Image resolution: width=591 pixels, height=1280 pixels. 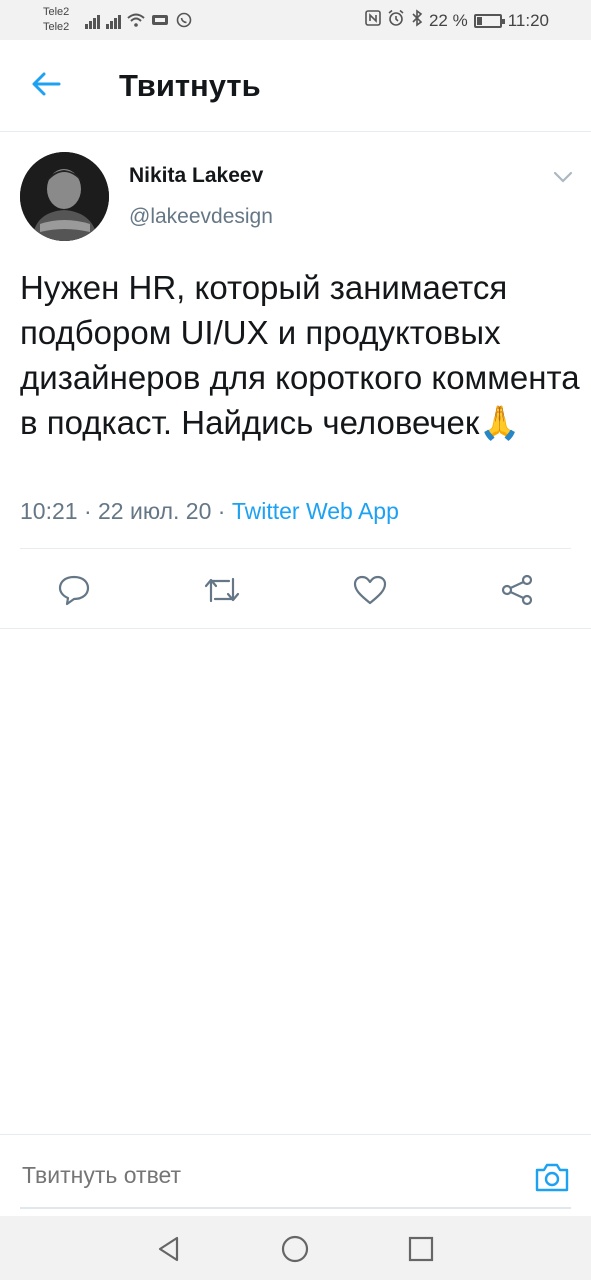 I want to click on nav-recents-button, so click(x=421, y=1249).